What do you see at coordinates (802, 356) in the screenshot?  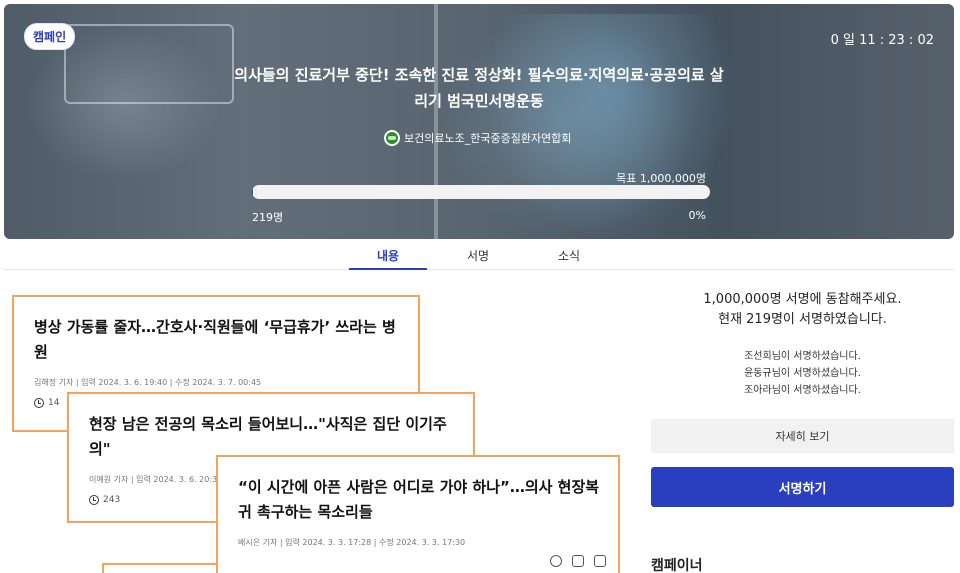 I see `signer-item: 조선희님이 서명하셨습니다.` at bounding box center [802, 356].